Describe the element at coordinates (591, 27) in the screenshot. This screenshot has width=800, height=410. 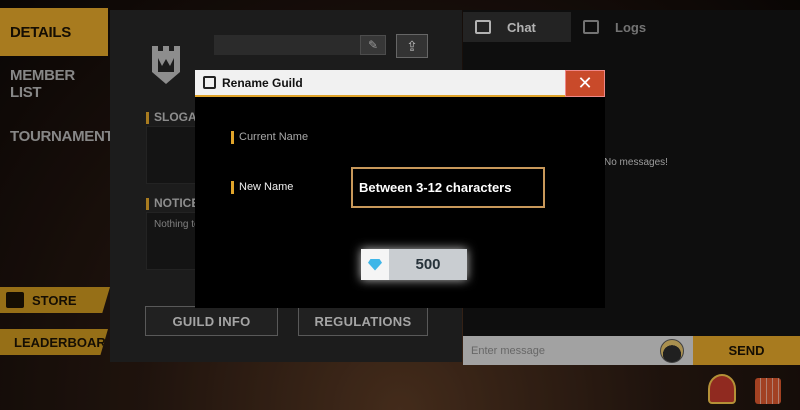
I see `logs-icon` at that location.